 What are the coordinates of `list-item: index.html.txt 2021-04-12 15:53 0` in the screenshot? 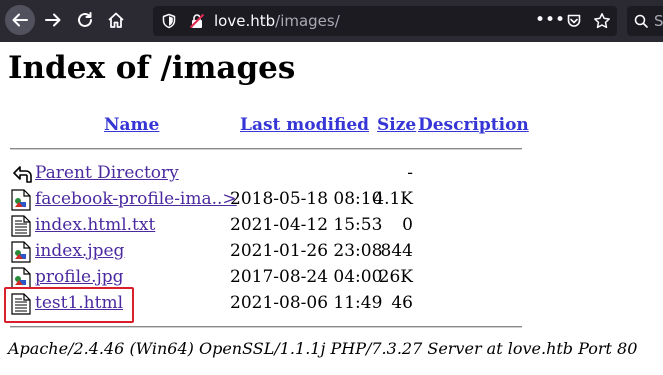 It's located at (331, 226).